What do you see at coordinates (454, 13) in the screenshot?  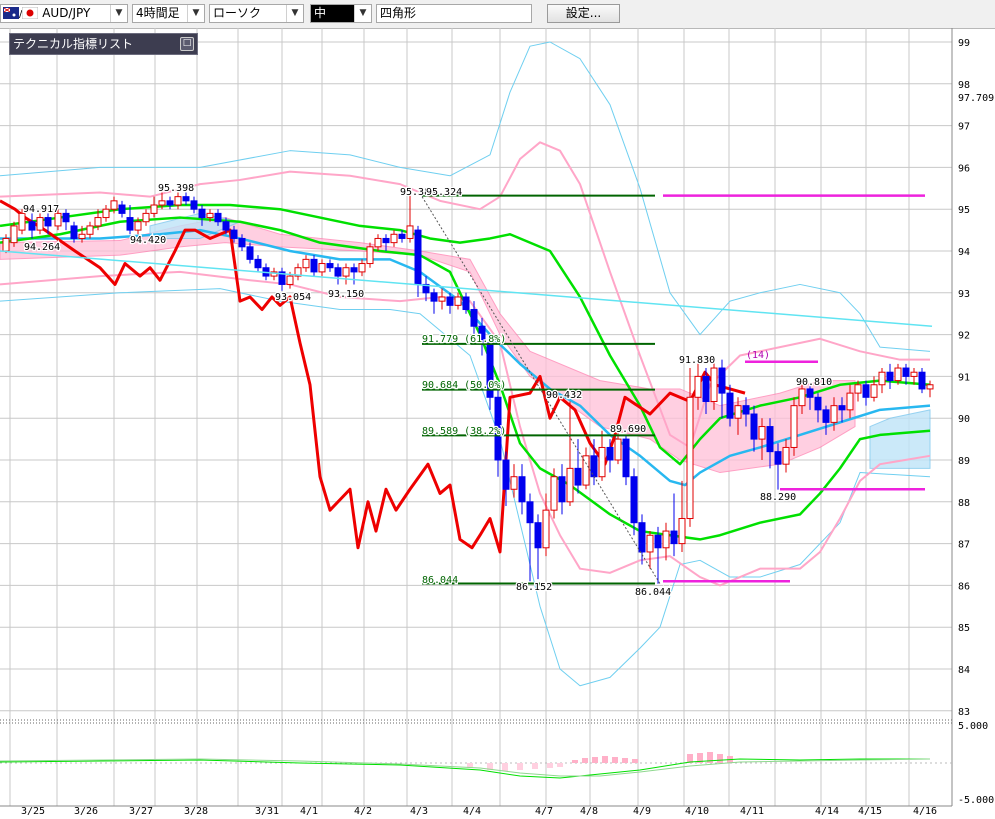 I see `shape-field: 四角形` at bounding box center [454, 13].